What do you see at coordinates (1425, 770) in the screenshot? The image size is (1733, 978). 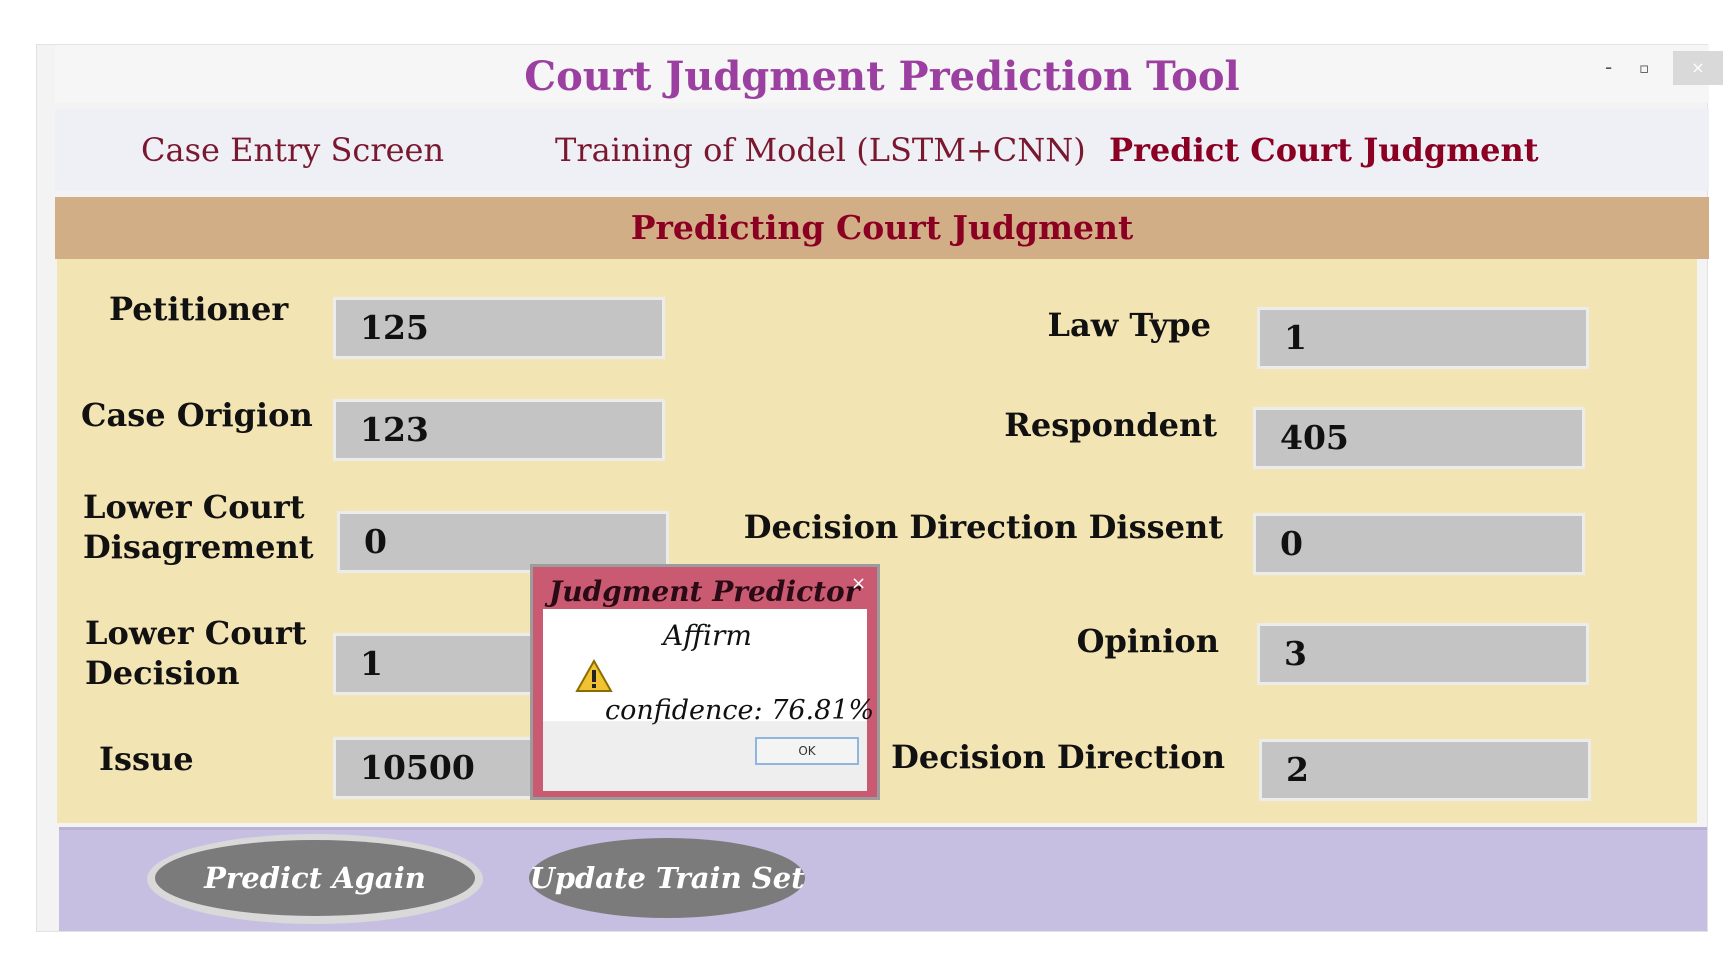 I see `decision-direction-field: 2` at bounding box center [1425, 770].